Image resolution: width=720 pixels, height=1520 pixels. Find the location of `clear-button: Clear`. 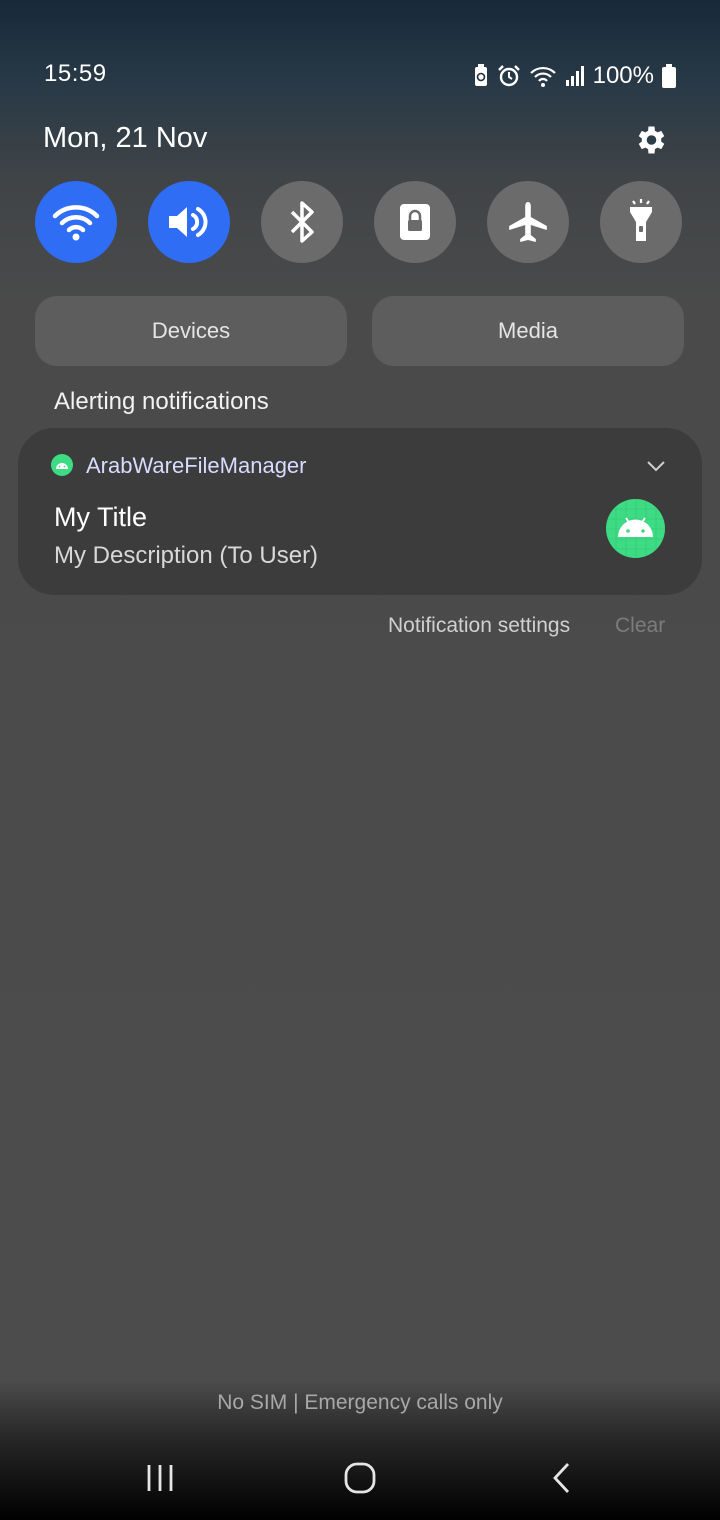

clear-button: Clear is located at coordinates (640, 626).